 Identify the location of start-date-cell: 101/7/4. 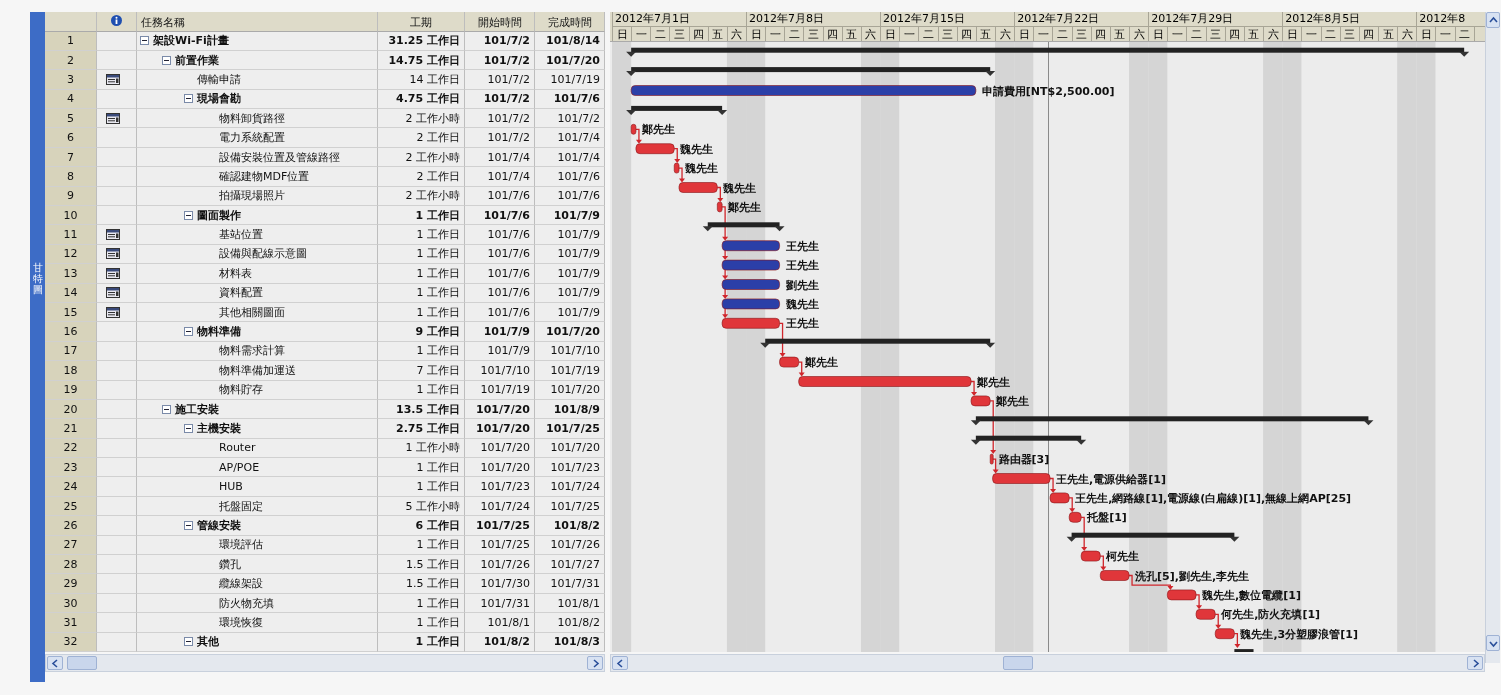
(508, 157).